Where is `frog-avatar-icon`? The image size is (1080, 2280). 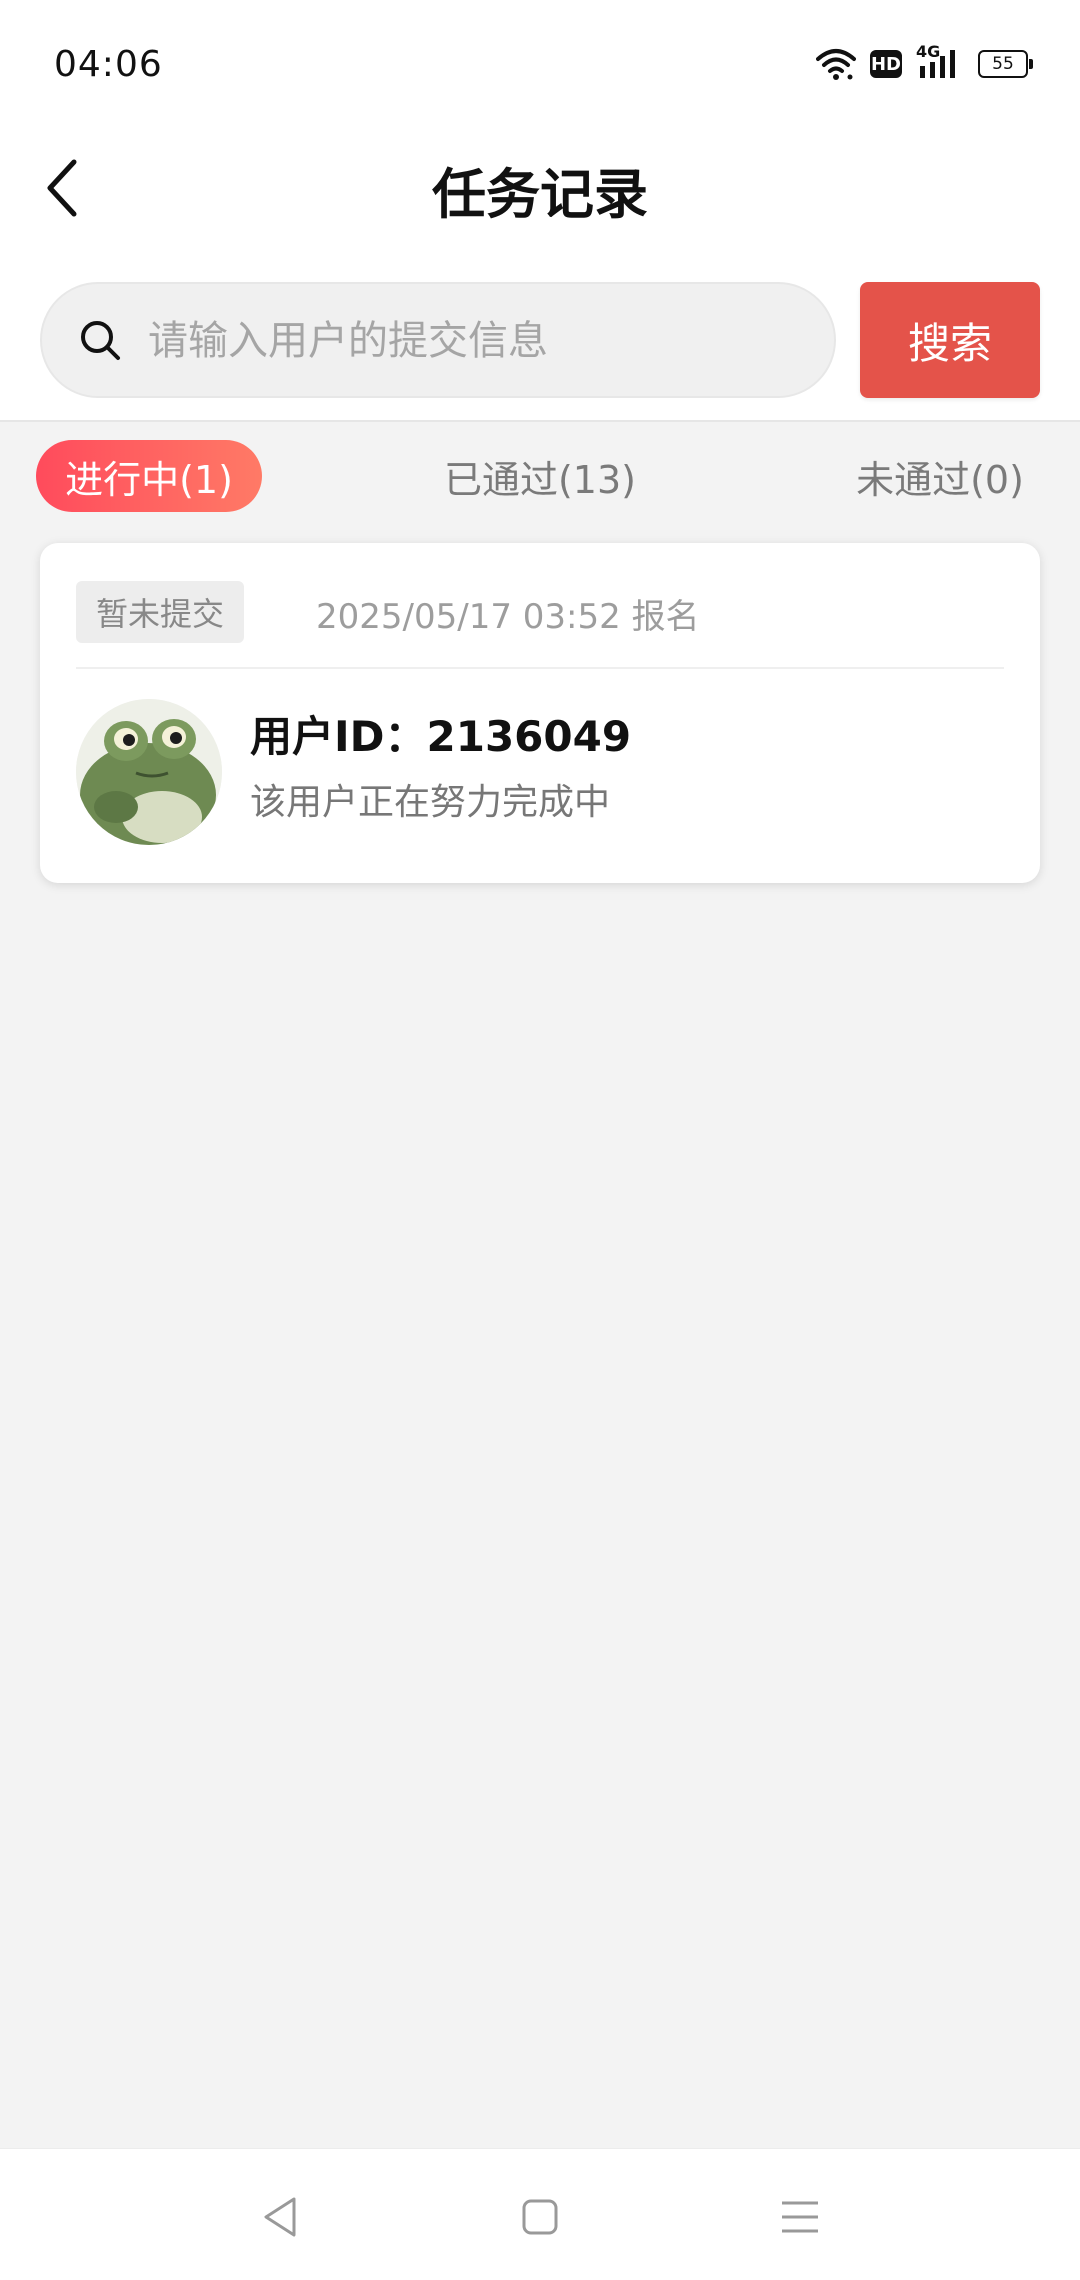 frog-avatar-icon is located at coordinates (149, 772).